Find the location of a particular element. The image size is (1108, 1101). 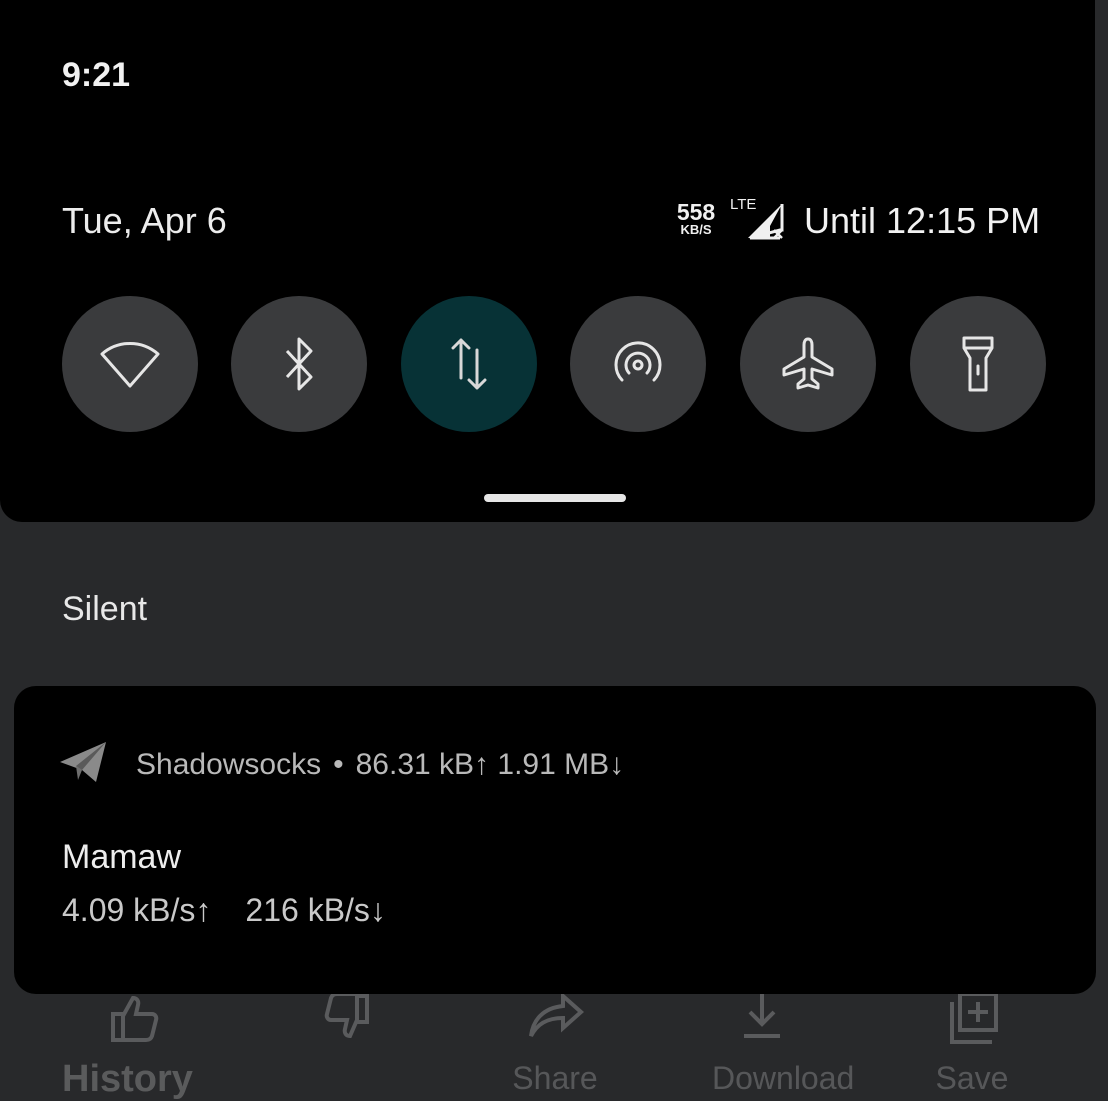

wifi-icon is located at coordinates (130, 365).